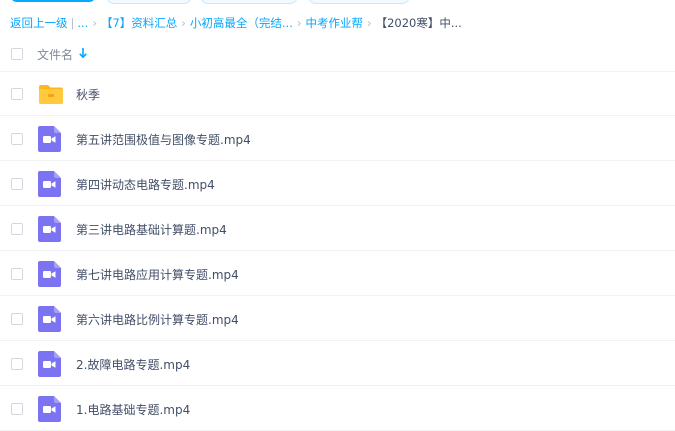 Image resolution: width=675 pixels, height=431 pixels. I want to click on file-name: 秋季, so click(88, 94).